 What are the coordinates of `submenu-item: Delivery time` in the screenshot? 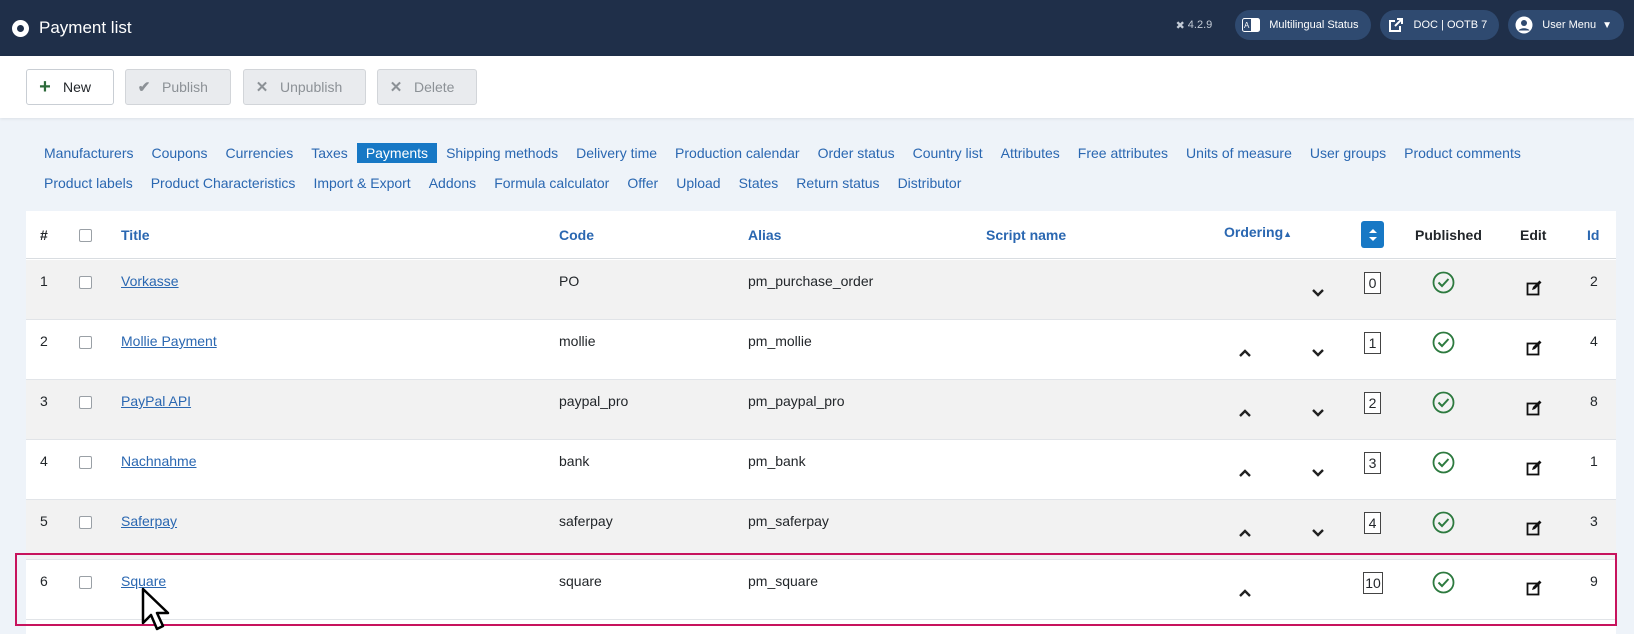 It's located at (616, 153).